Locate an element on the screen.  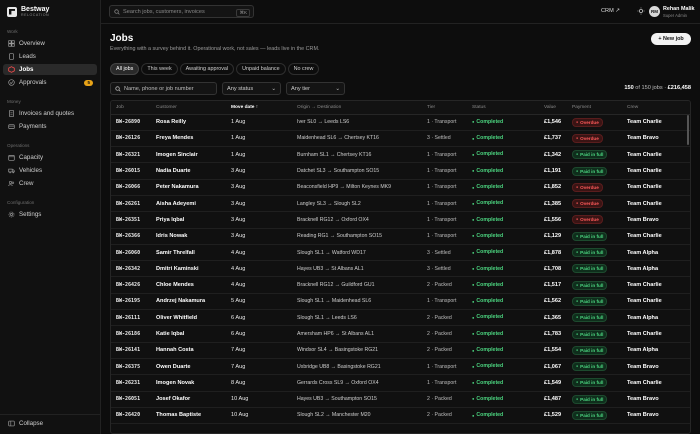
tab-all-jobs: All jobs is located at coordinates (125, 69).